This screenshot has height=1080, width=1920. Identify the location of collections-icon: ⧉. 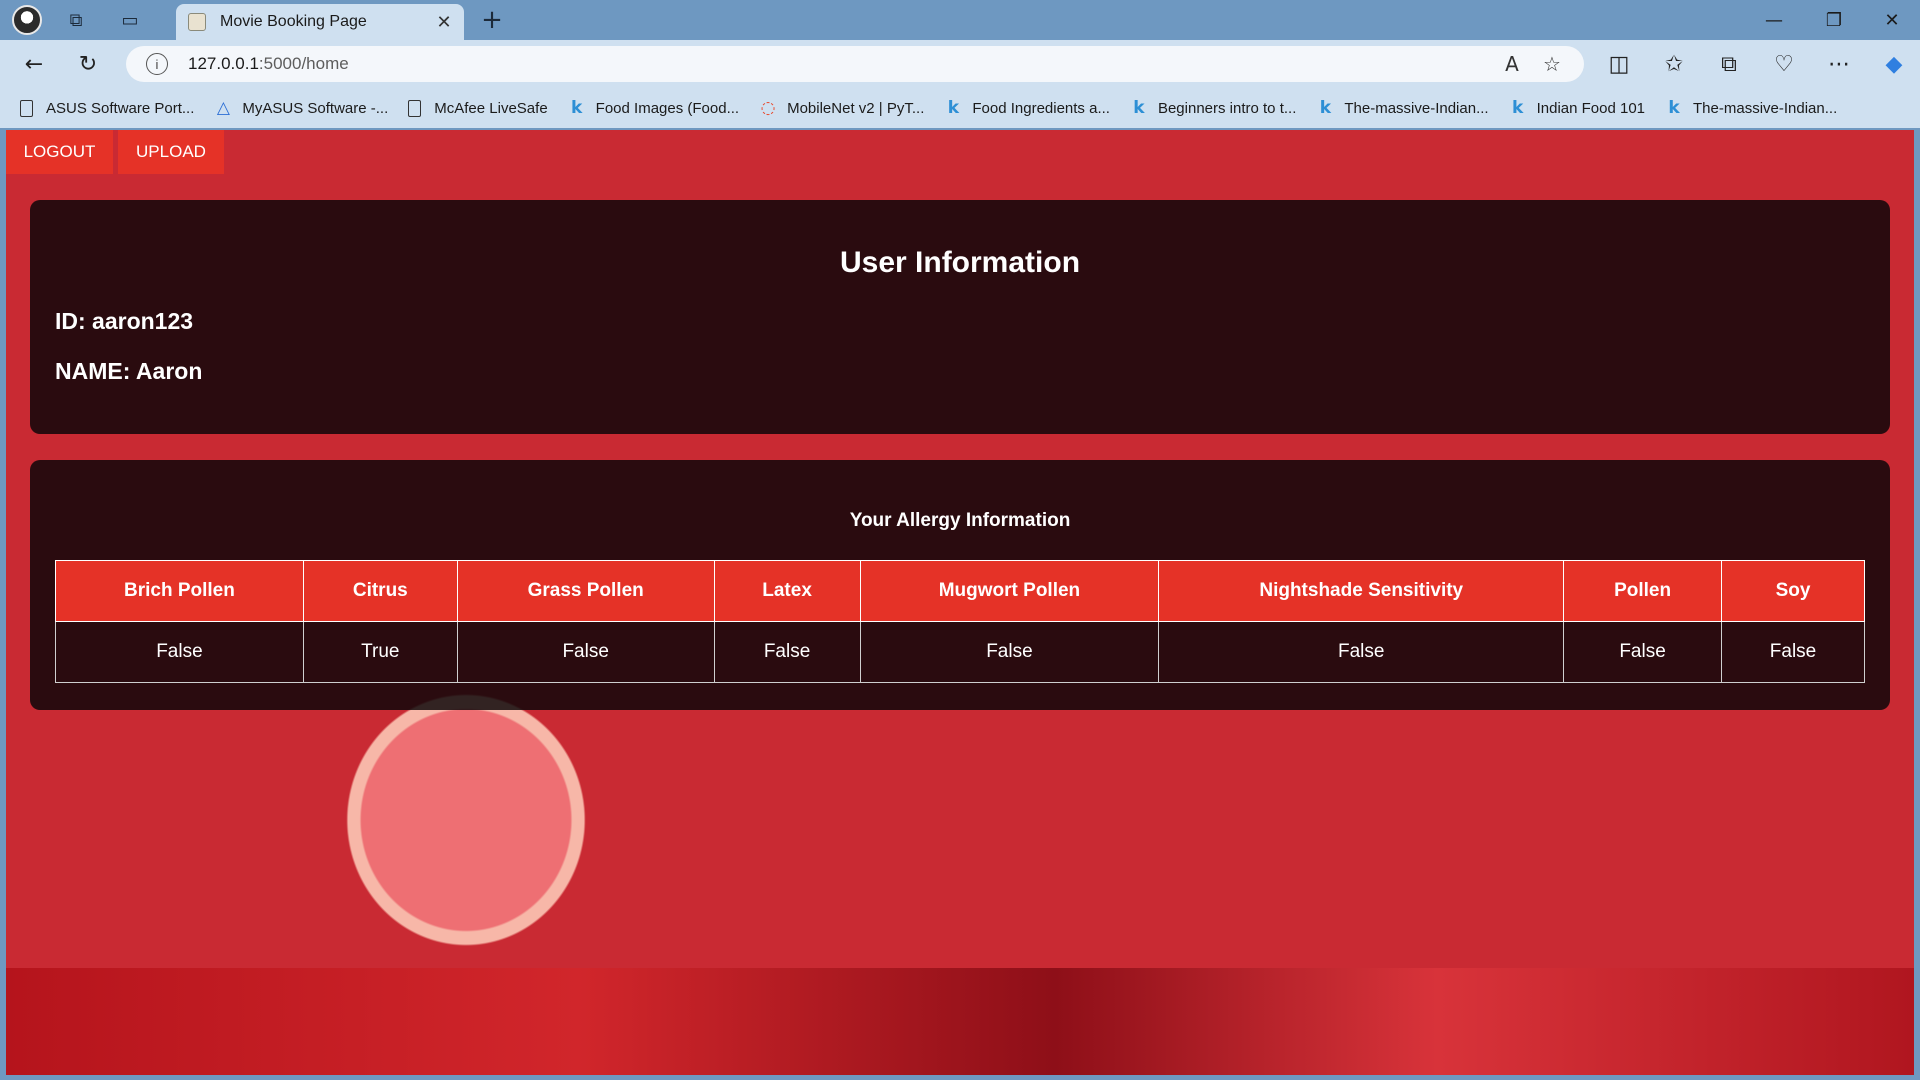
(1729, 64).